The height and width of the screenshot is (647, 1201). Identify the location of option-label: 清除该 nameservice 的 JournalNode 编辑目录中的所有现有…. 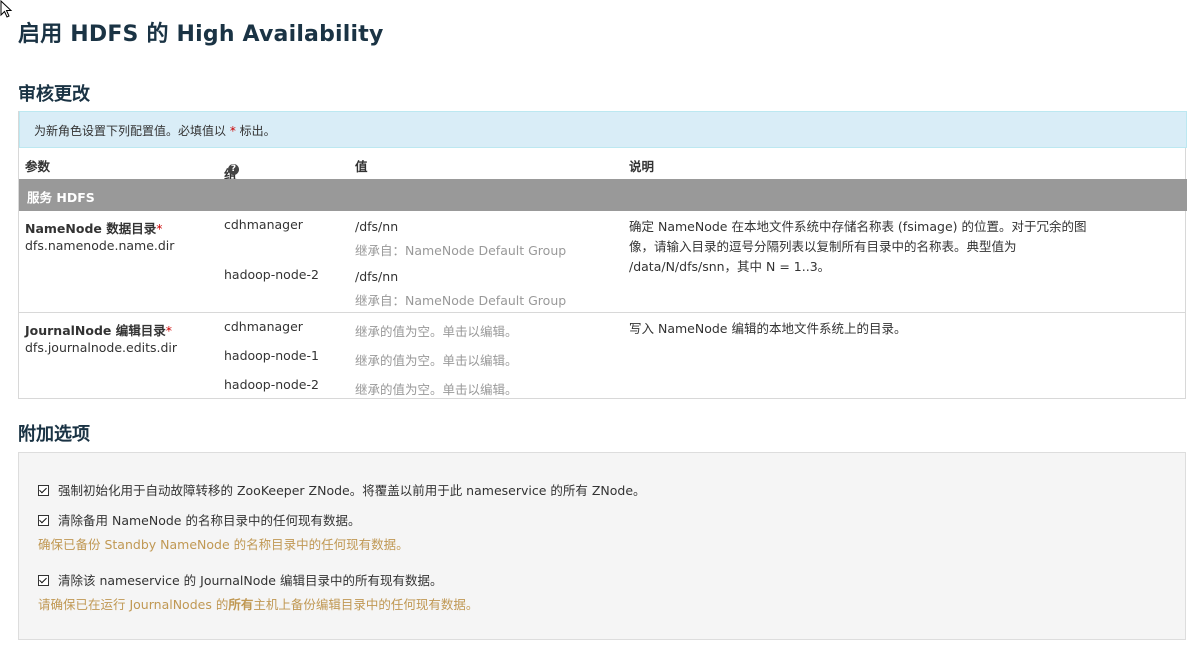
(250, 580).